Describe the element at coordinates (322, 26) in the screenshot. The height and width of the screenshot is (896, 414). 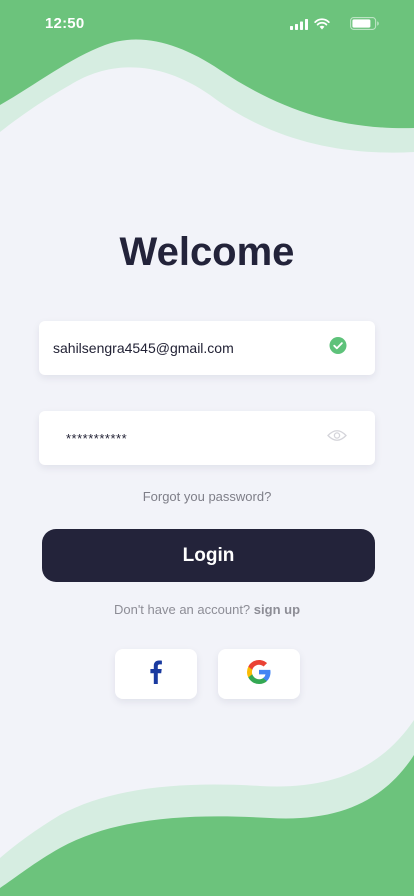
I see `wifi-icon` at that location.